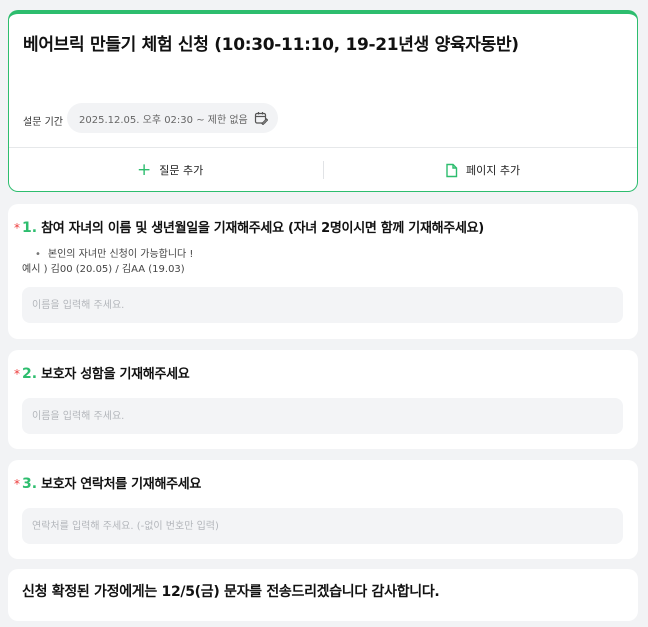 The image size is (648, 627). What do you see at coordinates (121, 484) in the screenshot?
I see `question-title: 보호자 연락처를 기재해주세요` at bounding box center [121, 484].